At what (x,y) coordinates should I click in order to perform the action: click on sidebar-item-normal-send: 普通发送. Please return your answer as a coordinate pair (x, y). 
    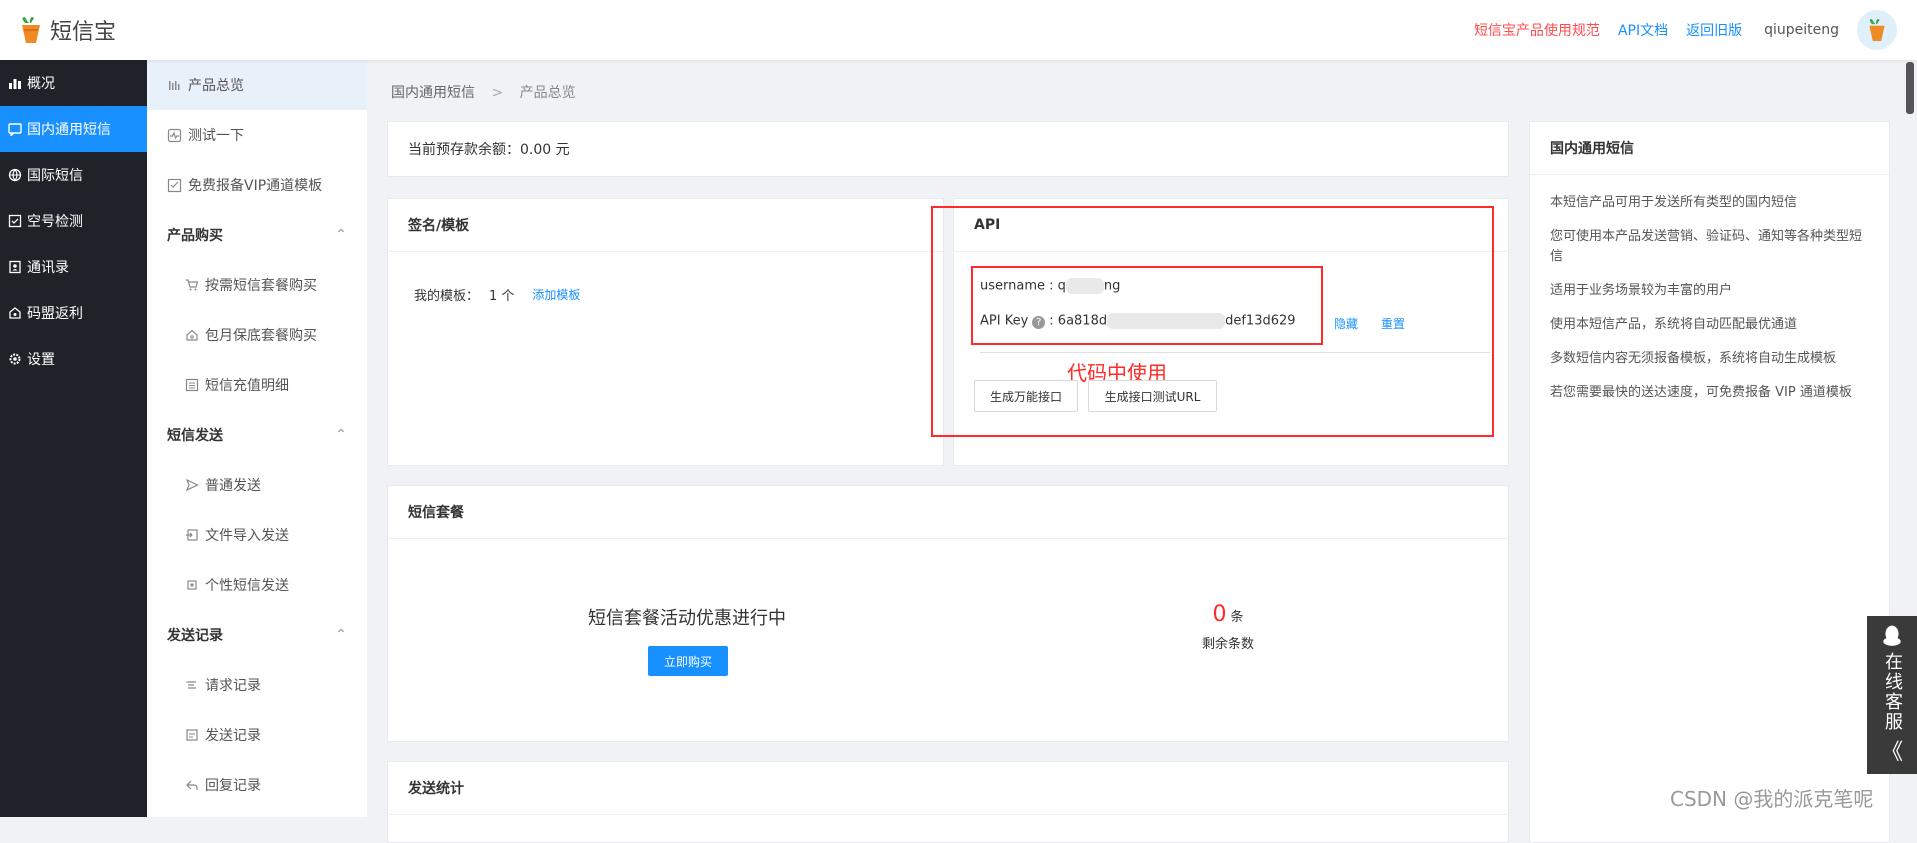
    Looking at the image, I should click on (257, 485).